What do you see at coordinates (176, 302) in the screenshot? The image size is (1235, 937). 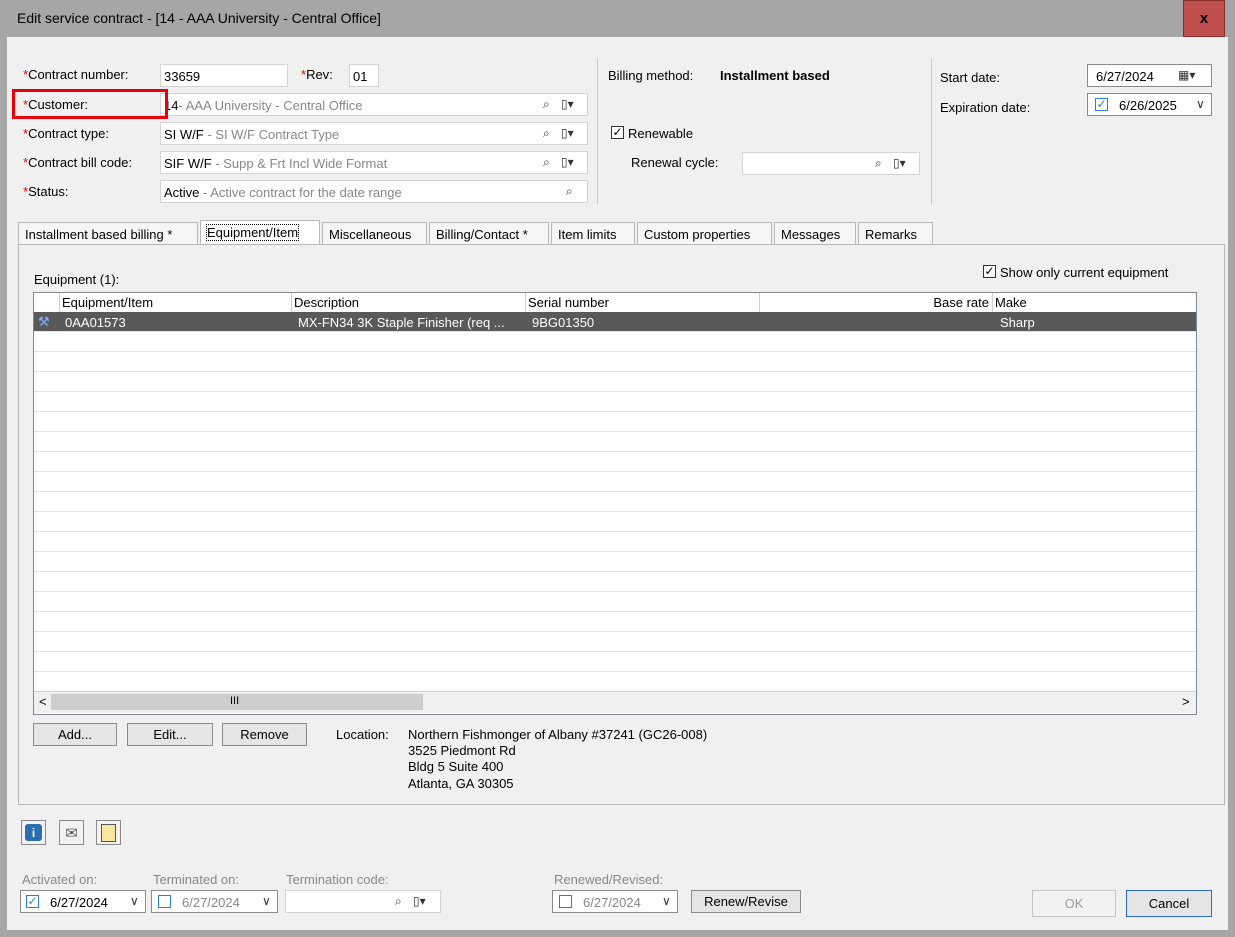 I see `column-equipment-item: Equipment/Item` at bounding box center [176, 302].